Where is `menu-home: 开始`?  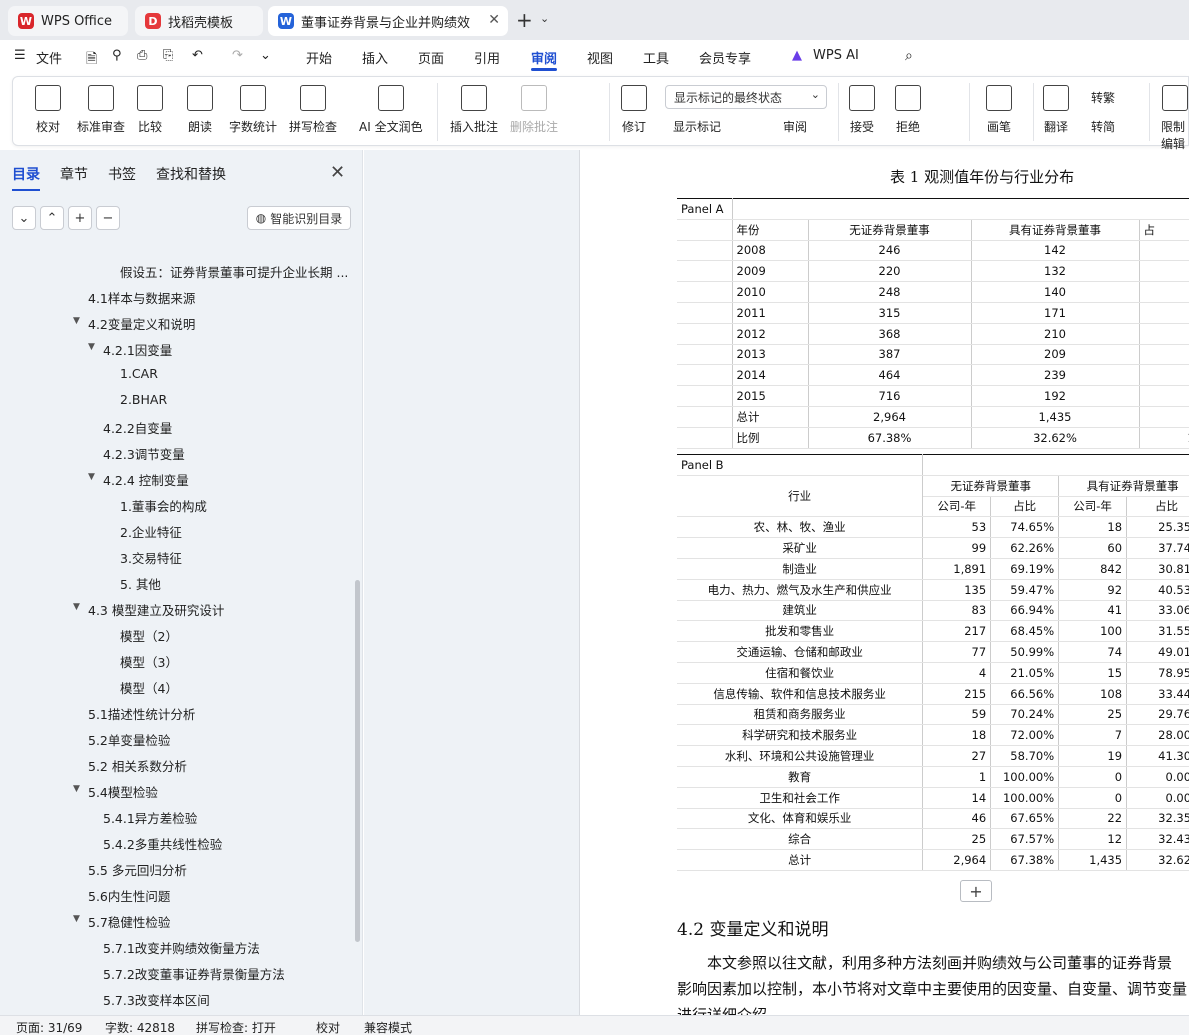
menu-home: 开始 is located at coordinates (319, 57).